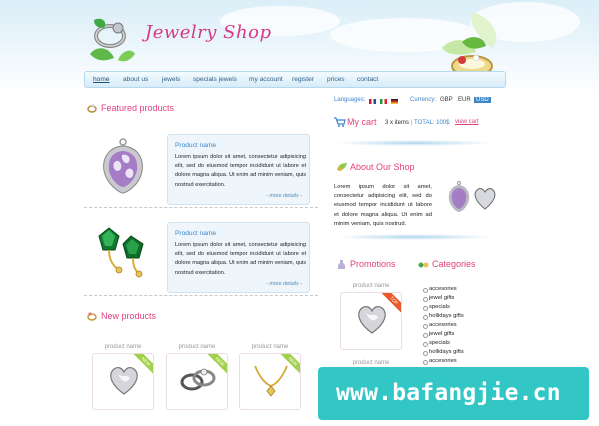 The height and width of the screenshot is (426, 599). I want to click on currency-usd: USD, so click(482, 100).